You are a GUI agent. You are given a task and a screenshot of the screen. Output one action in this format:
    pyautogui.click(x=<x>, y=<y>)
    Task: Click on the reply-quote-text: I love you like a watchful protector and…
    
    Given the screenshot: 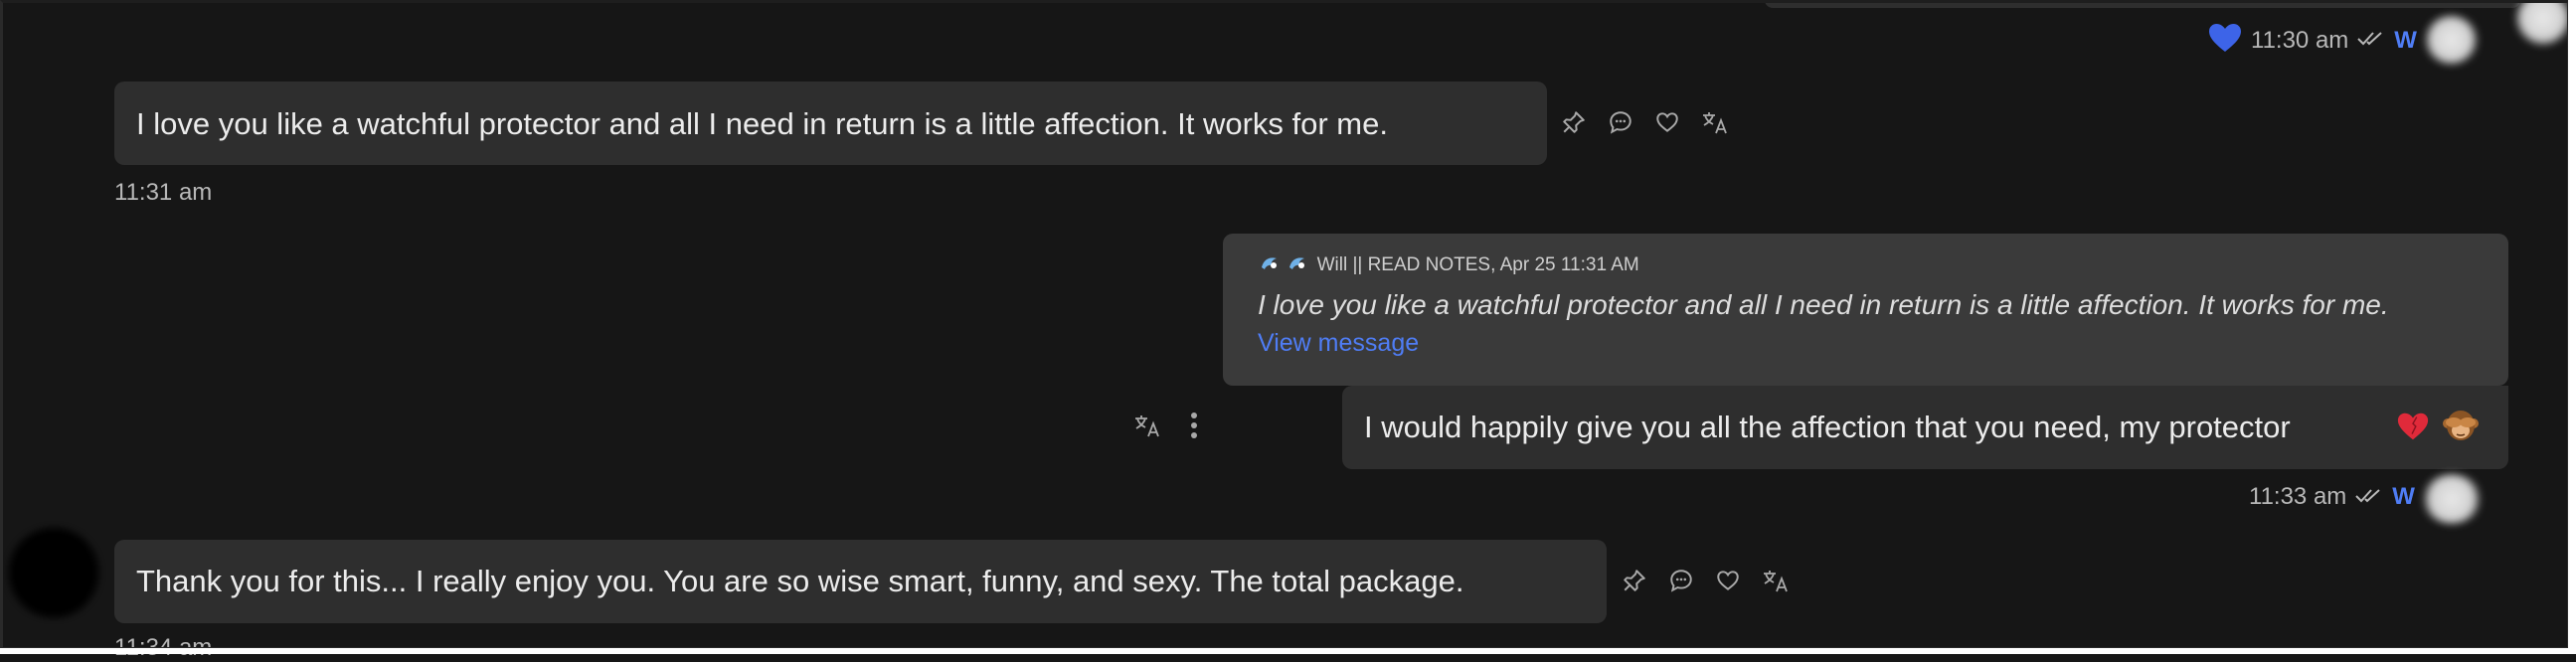 What is the action you would take?
    pyautogui.click(x=1823, y=304)
    